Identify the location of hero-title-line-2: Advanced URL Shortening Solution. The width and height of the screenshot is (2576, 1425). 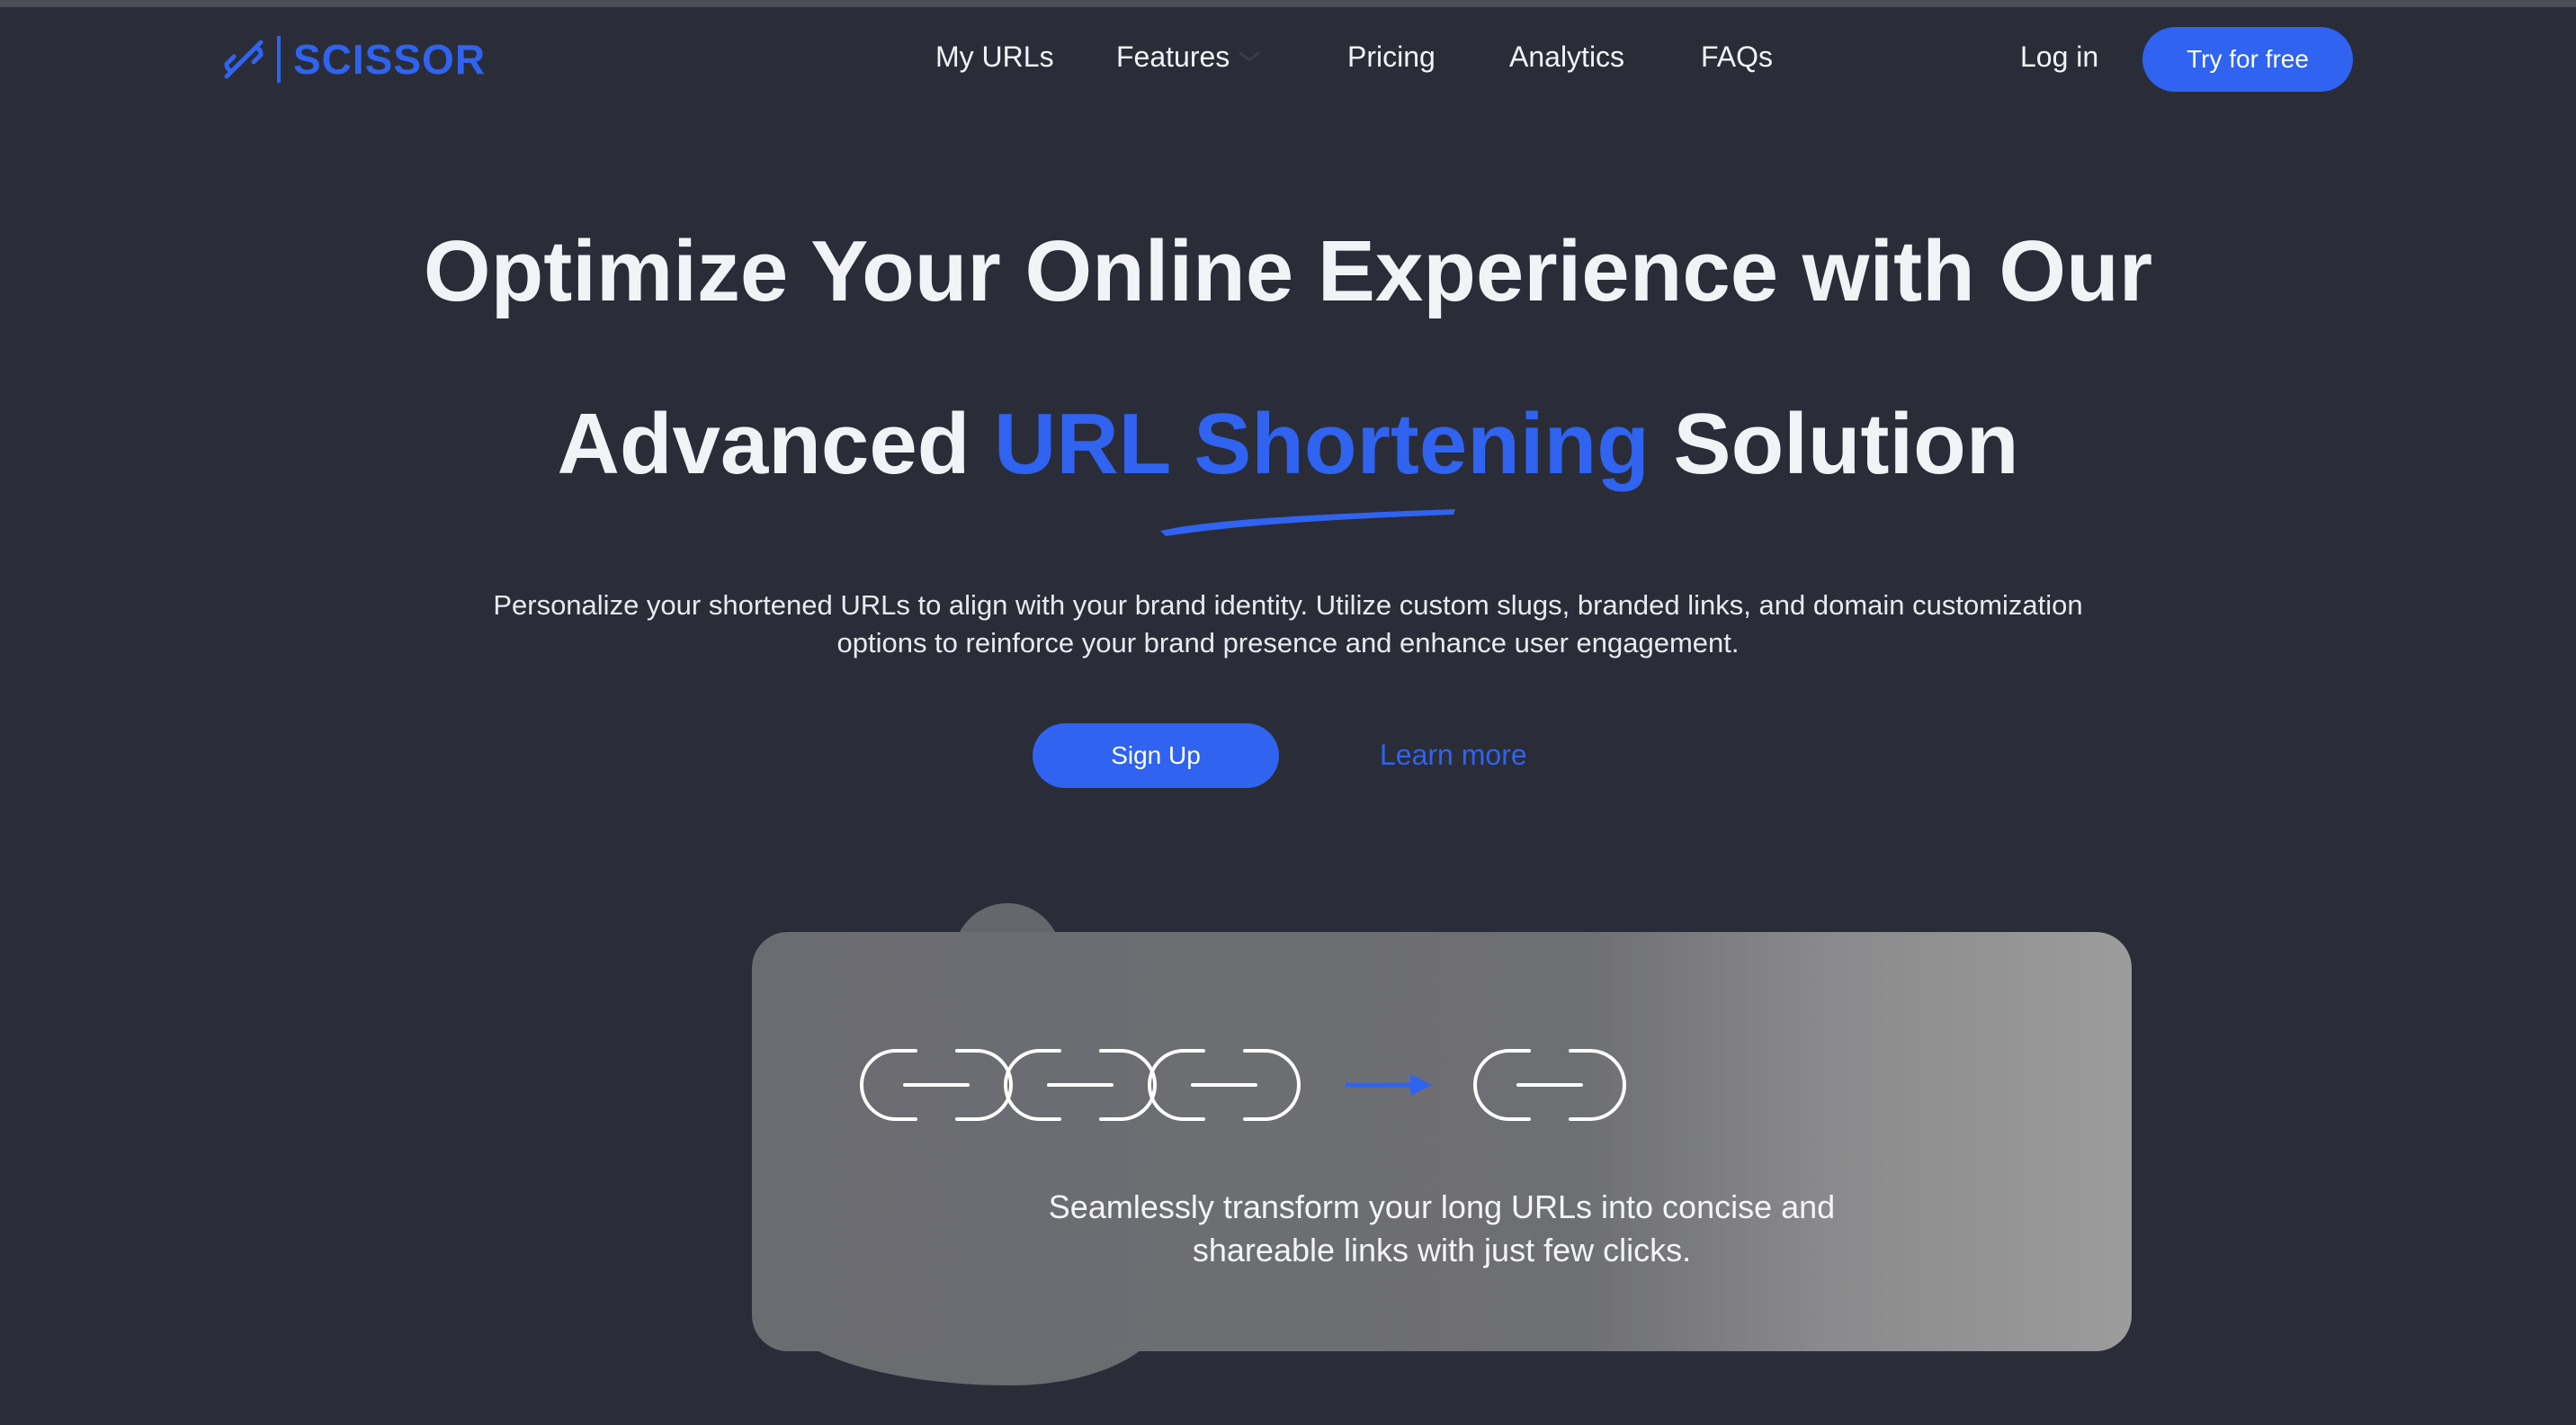
(1288, 444).